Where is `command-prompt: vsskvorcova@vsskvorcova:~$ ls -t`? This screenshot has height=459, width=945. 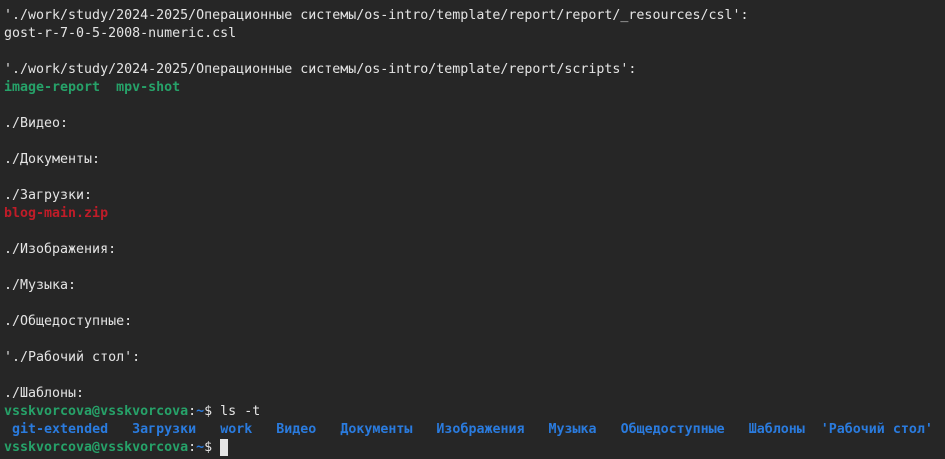
command-prompt: vsskvorcova@vsskvorcova:~$ ls -t is located at coordinates (474, 412).